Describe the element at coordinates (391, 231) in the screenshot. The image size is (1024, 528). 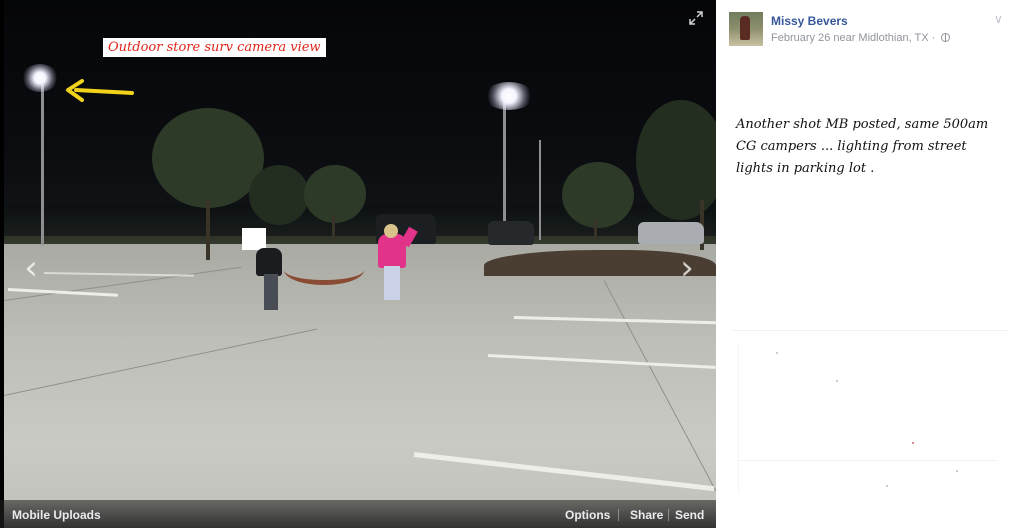
I see `person-hair` at that location.